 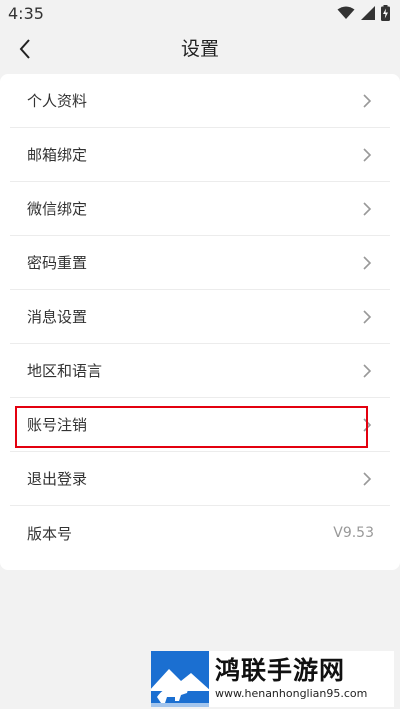 I want to click on chevron-left-icon, so click(x=24, y=49).